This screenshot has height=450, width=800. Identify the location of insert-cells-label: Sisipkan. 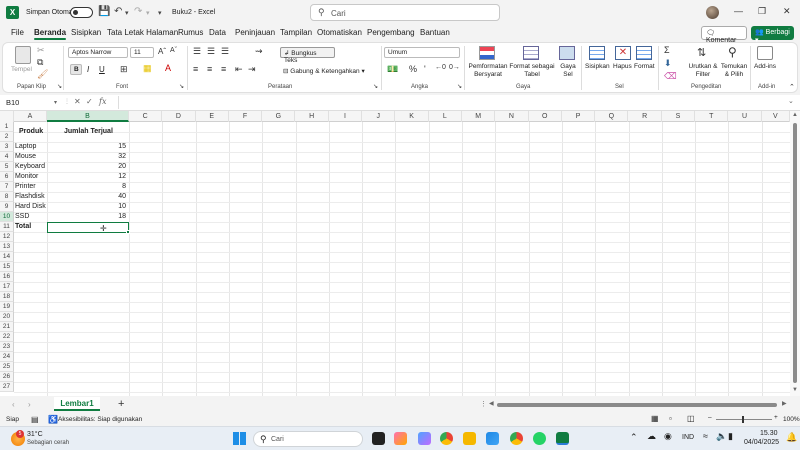
(597, 66).